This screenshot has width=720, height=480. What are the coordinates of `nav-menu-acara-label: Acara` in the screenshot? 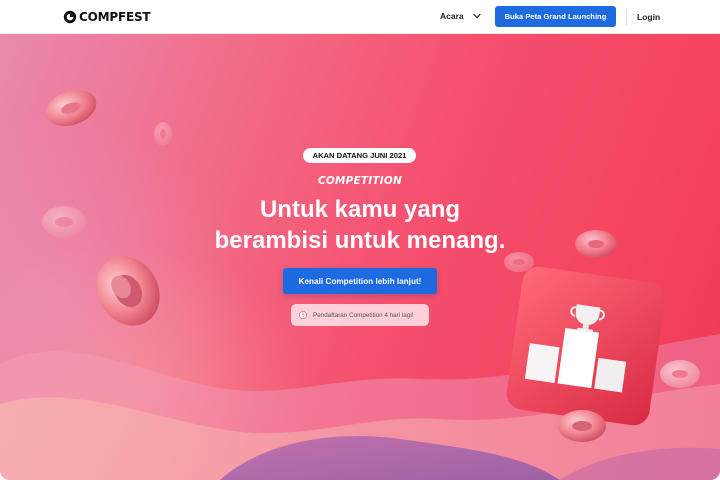 It's located at (452, 16).